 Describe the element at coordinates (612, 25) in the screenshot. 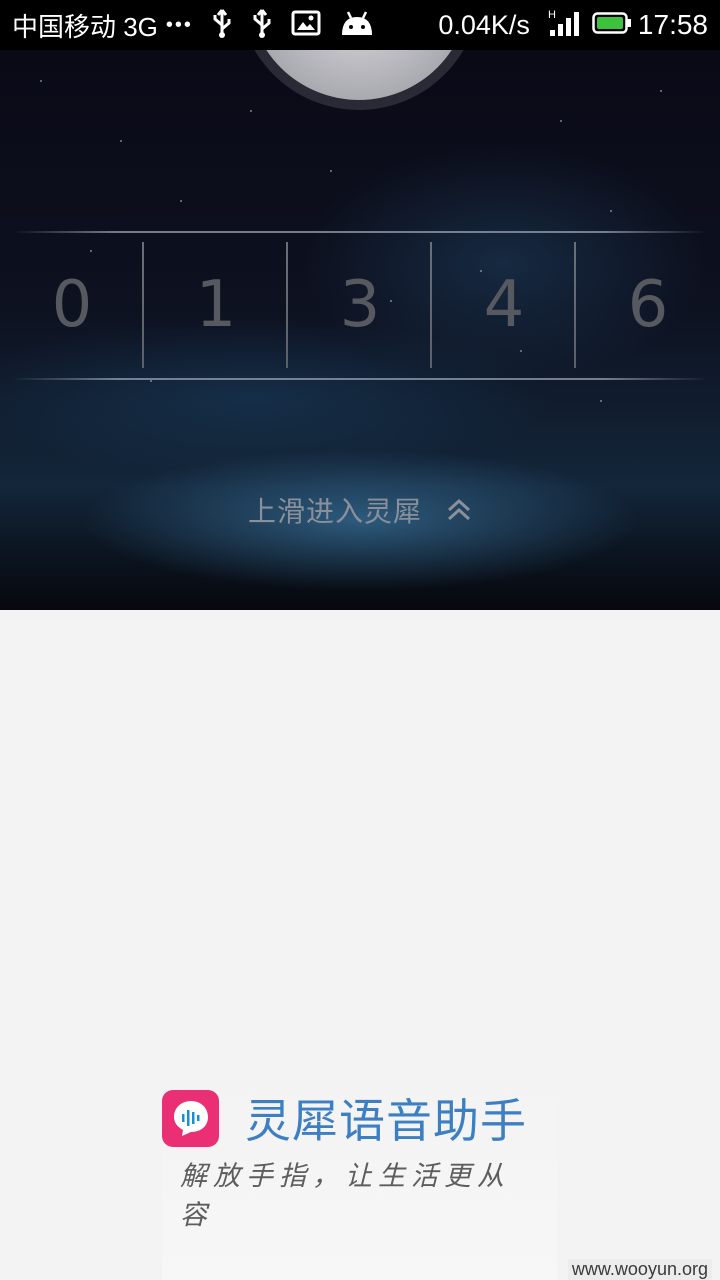

I see `battery-icon` at that location.